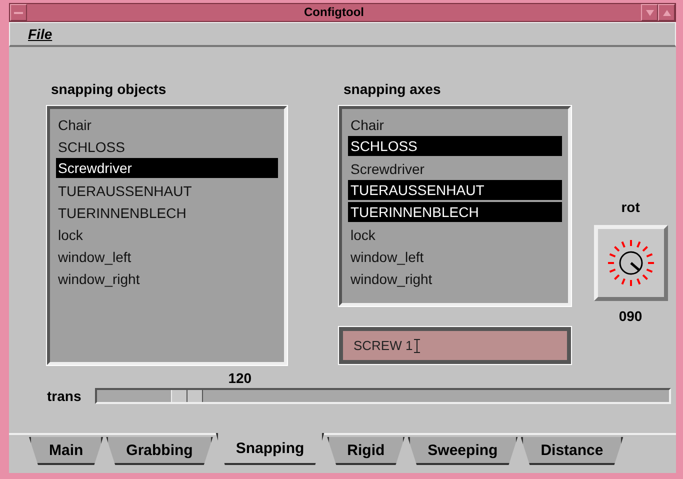 The height and width of the screenshot is (479, 683). What do you see at coordinates (417, 345) in the screenshot?
I see `text-cursor-icon` at bounding box center [417, 345].